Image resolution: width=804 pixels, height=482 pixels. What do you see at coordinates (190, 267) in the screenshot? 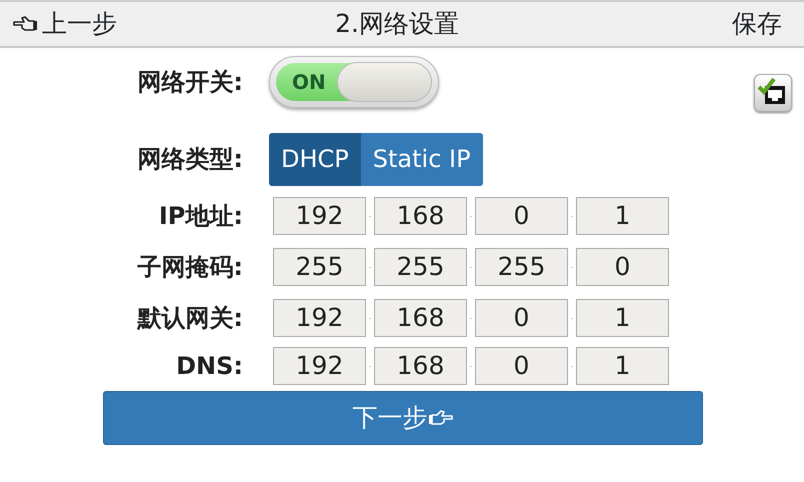
I see `field-label: 子网掩码:` at bounding box center [190, 267].